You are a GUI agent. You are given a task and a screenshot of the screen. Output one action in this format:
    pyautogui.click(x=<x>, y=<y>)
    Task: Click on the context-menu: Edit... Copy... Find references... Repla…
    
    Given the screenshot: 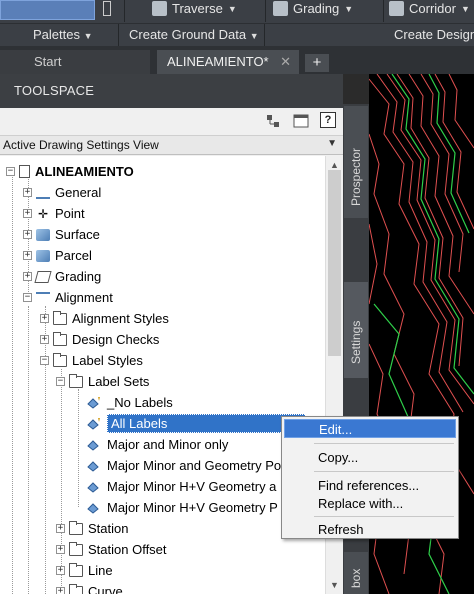 What is the action you would take?
    pyautogui.click(x=370, y=477)
    